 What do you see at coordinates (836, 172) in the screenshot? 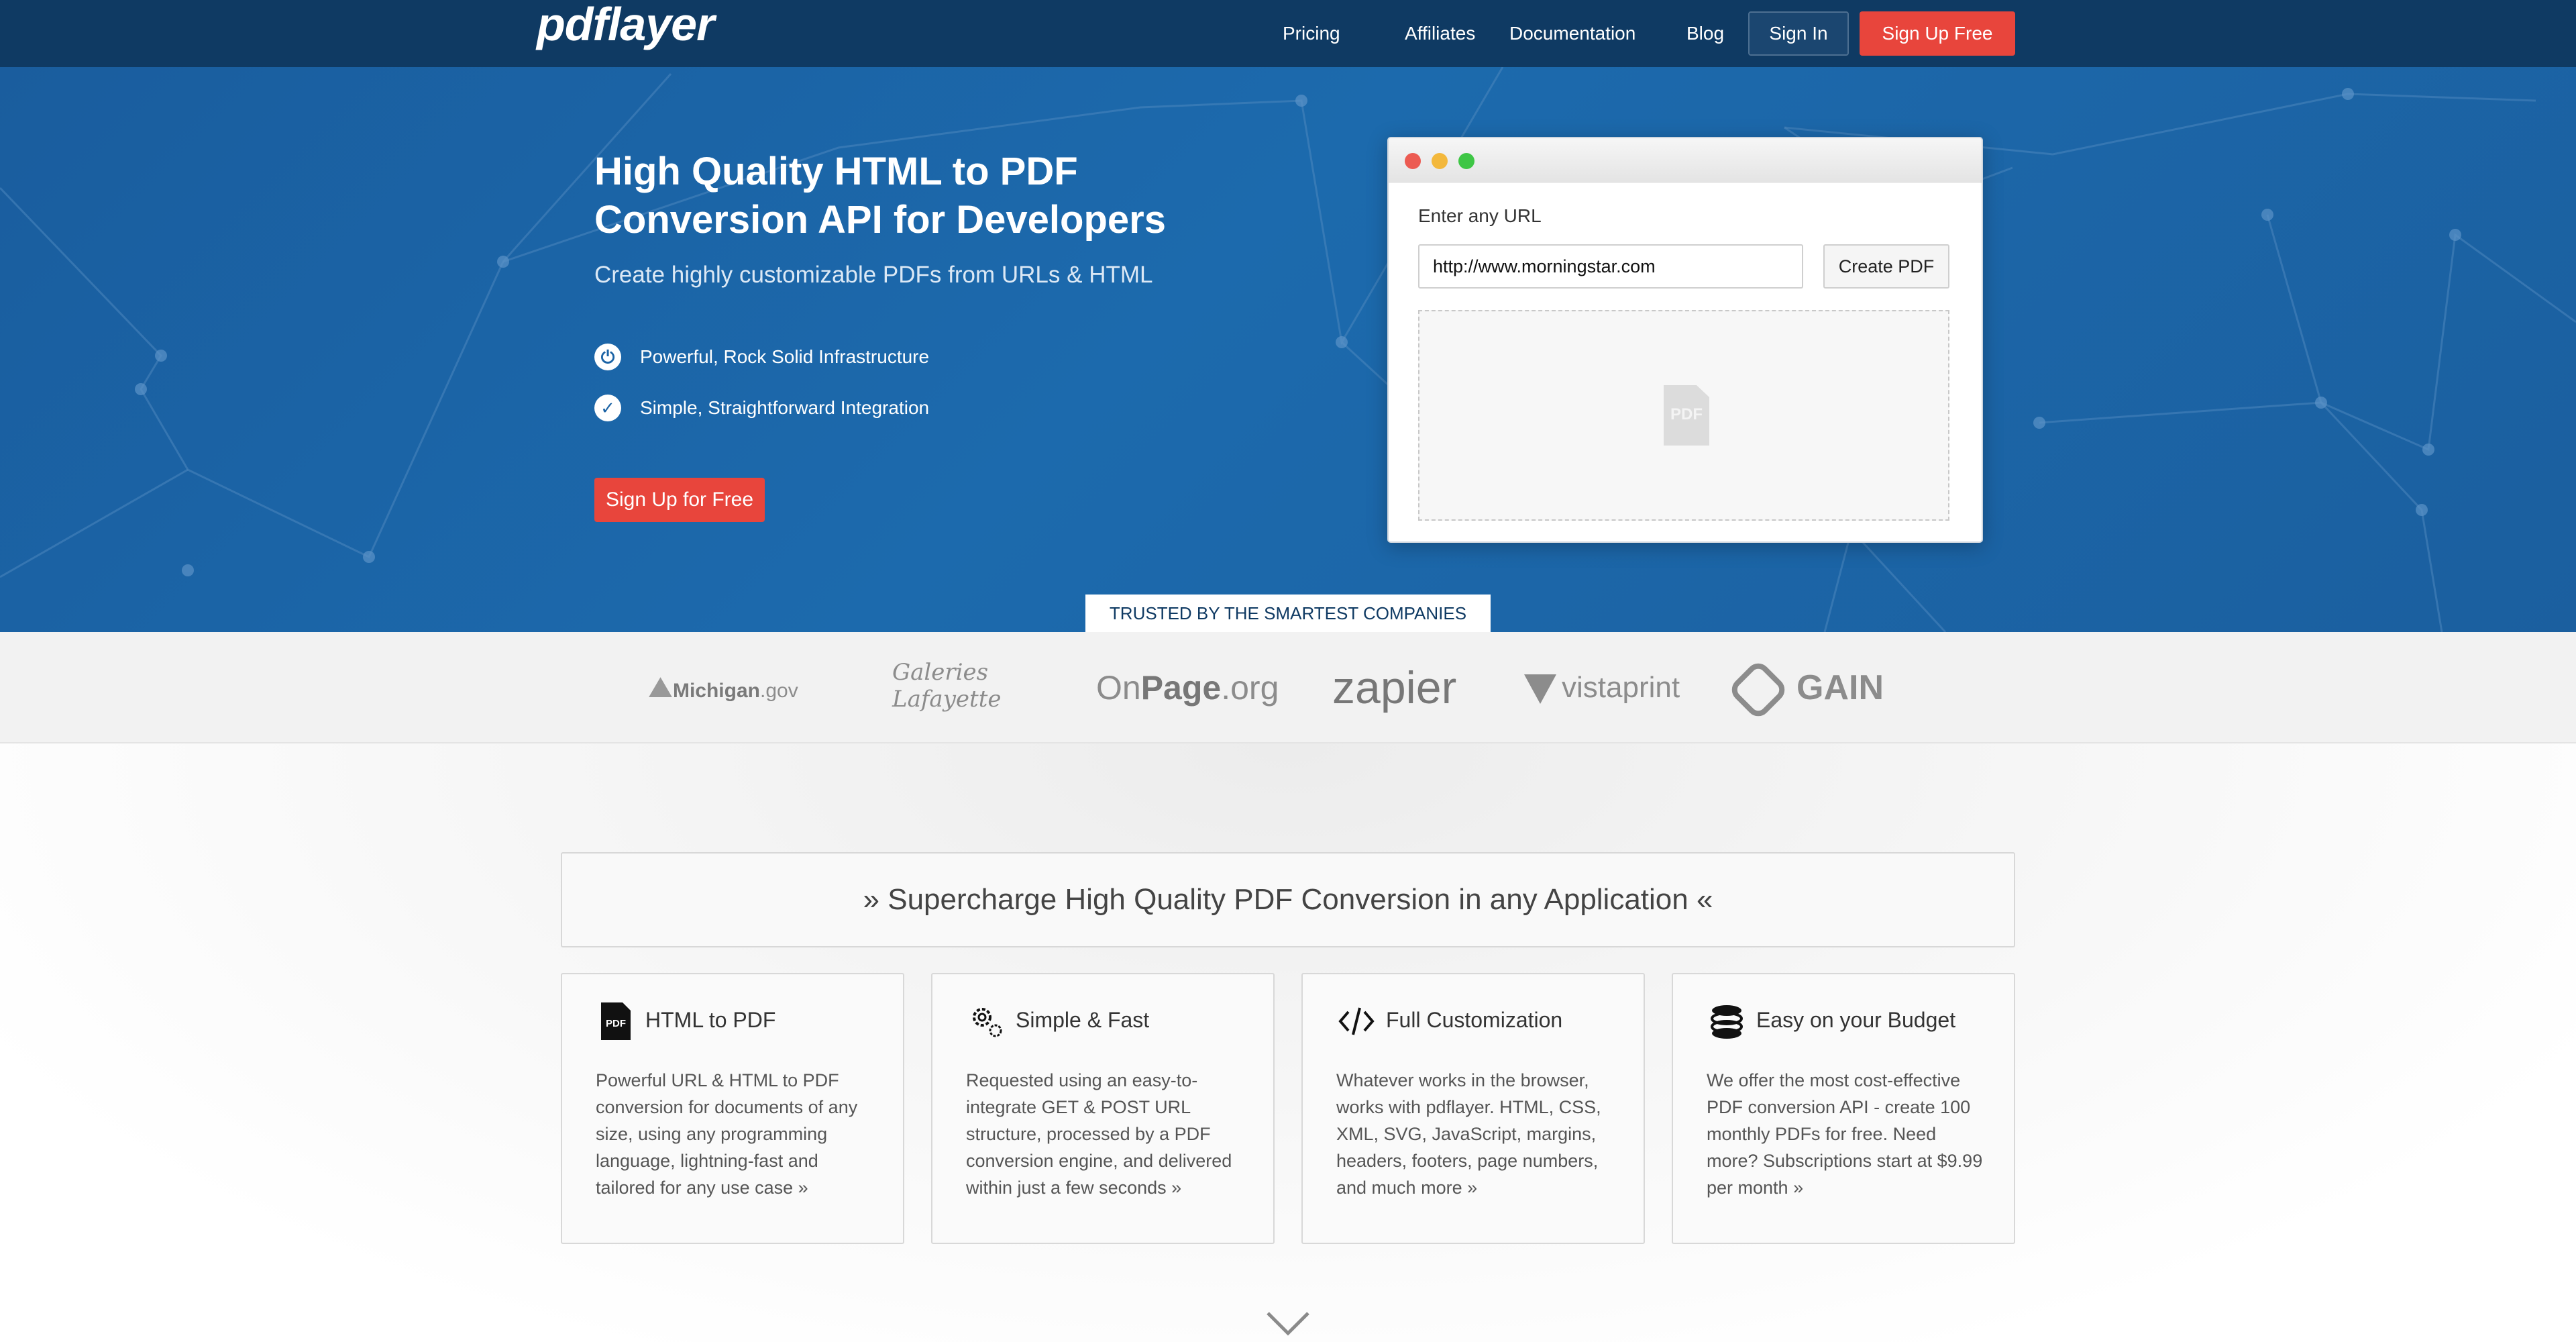
I see `hero-title-line-1: High Quality HTML to PDF` at bounding box center [836, 172].